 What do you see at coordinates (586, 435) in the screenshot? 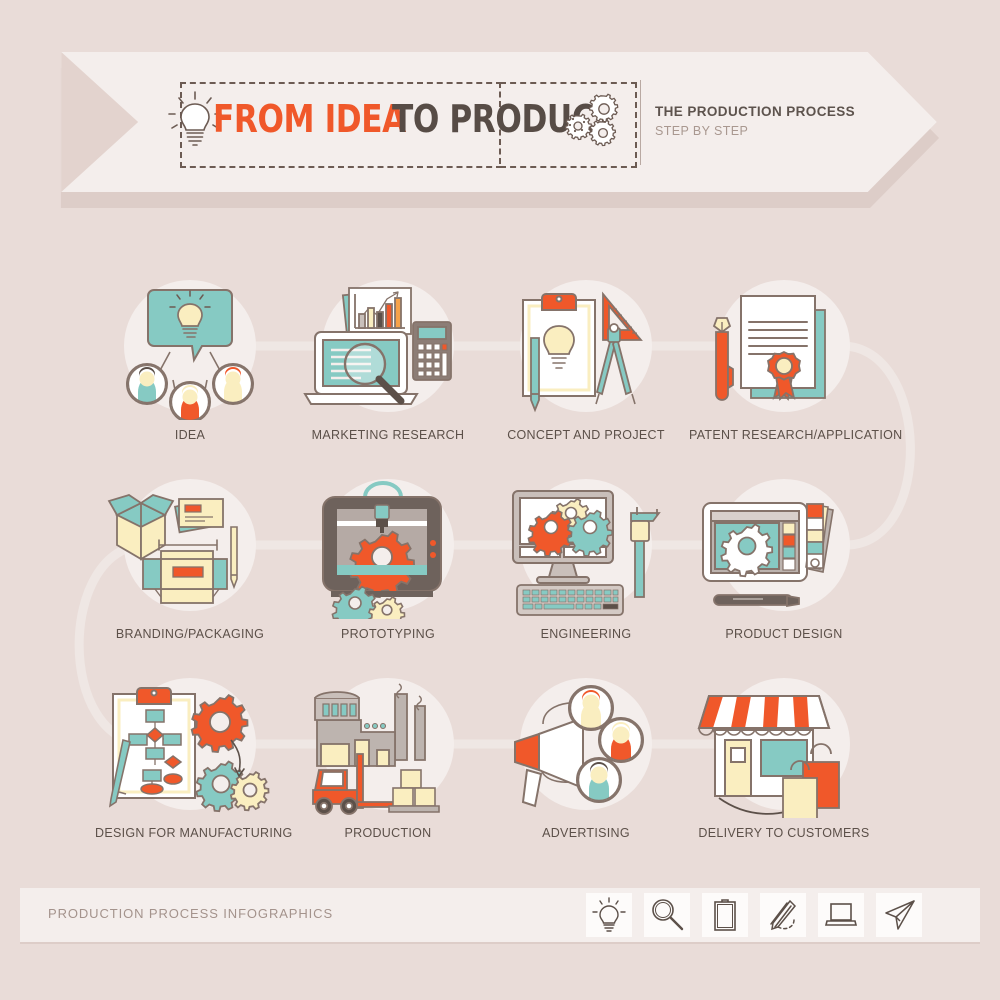
I see `step-label: CONCEPT AND PROJECT` at bounding box center [586, 435].